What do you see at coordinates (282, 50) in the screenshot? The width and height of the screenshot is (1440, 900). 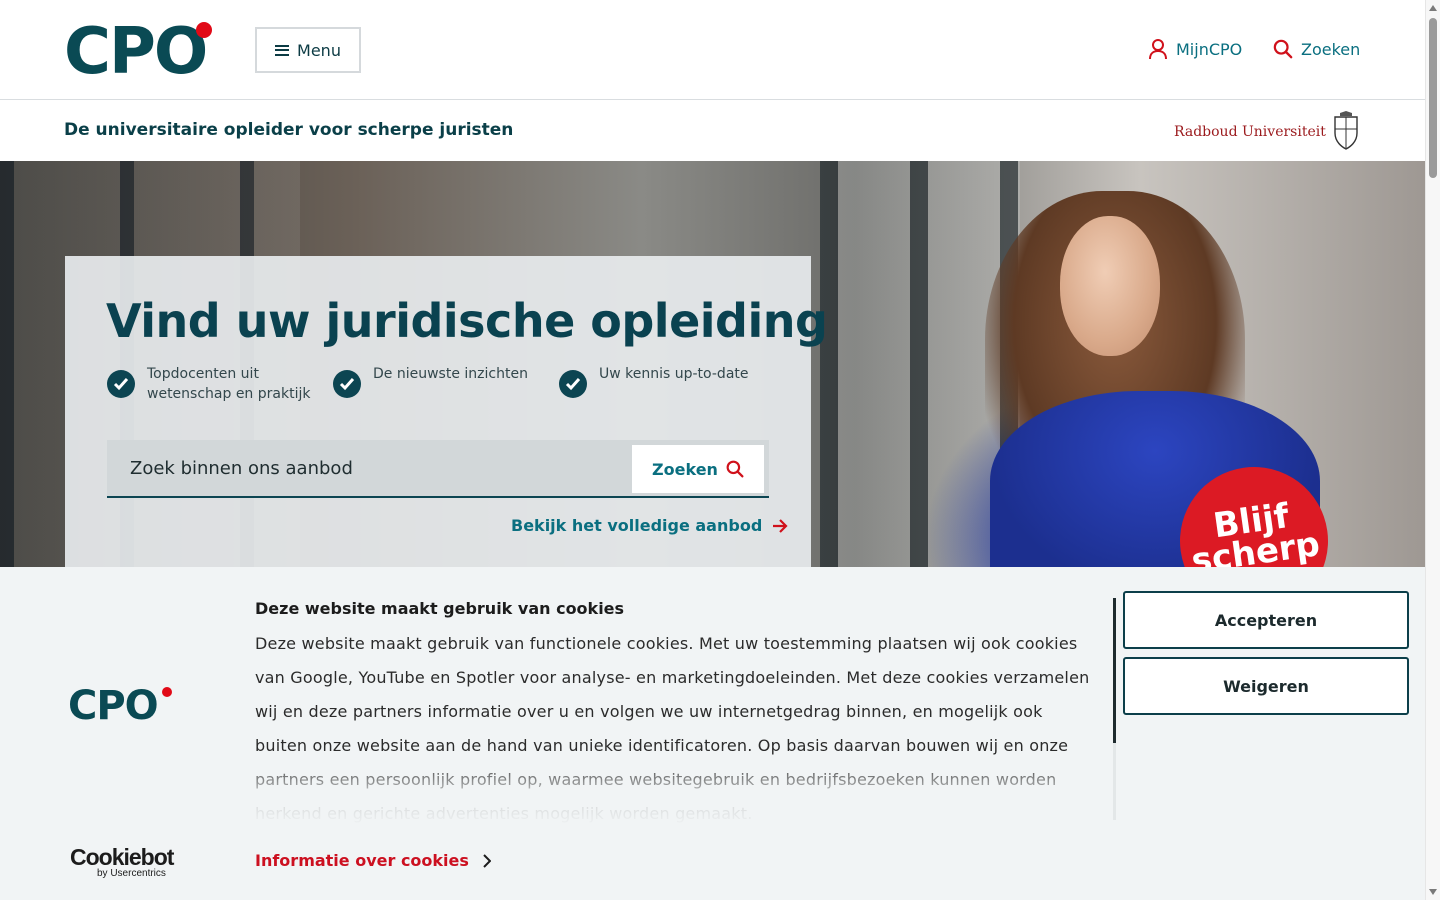 I see `hamburger-icon` at bounding box center [282, 50].